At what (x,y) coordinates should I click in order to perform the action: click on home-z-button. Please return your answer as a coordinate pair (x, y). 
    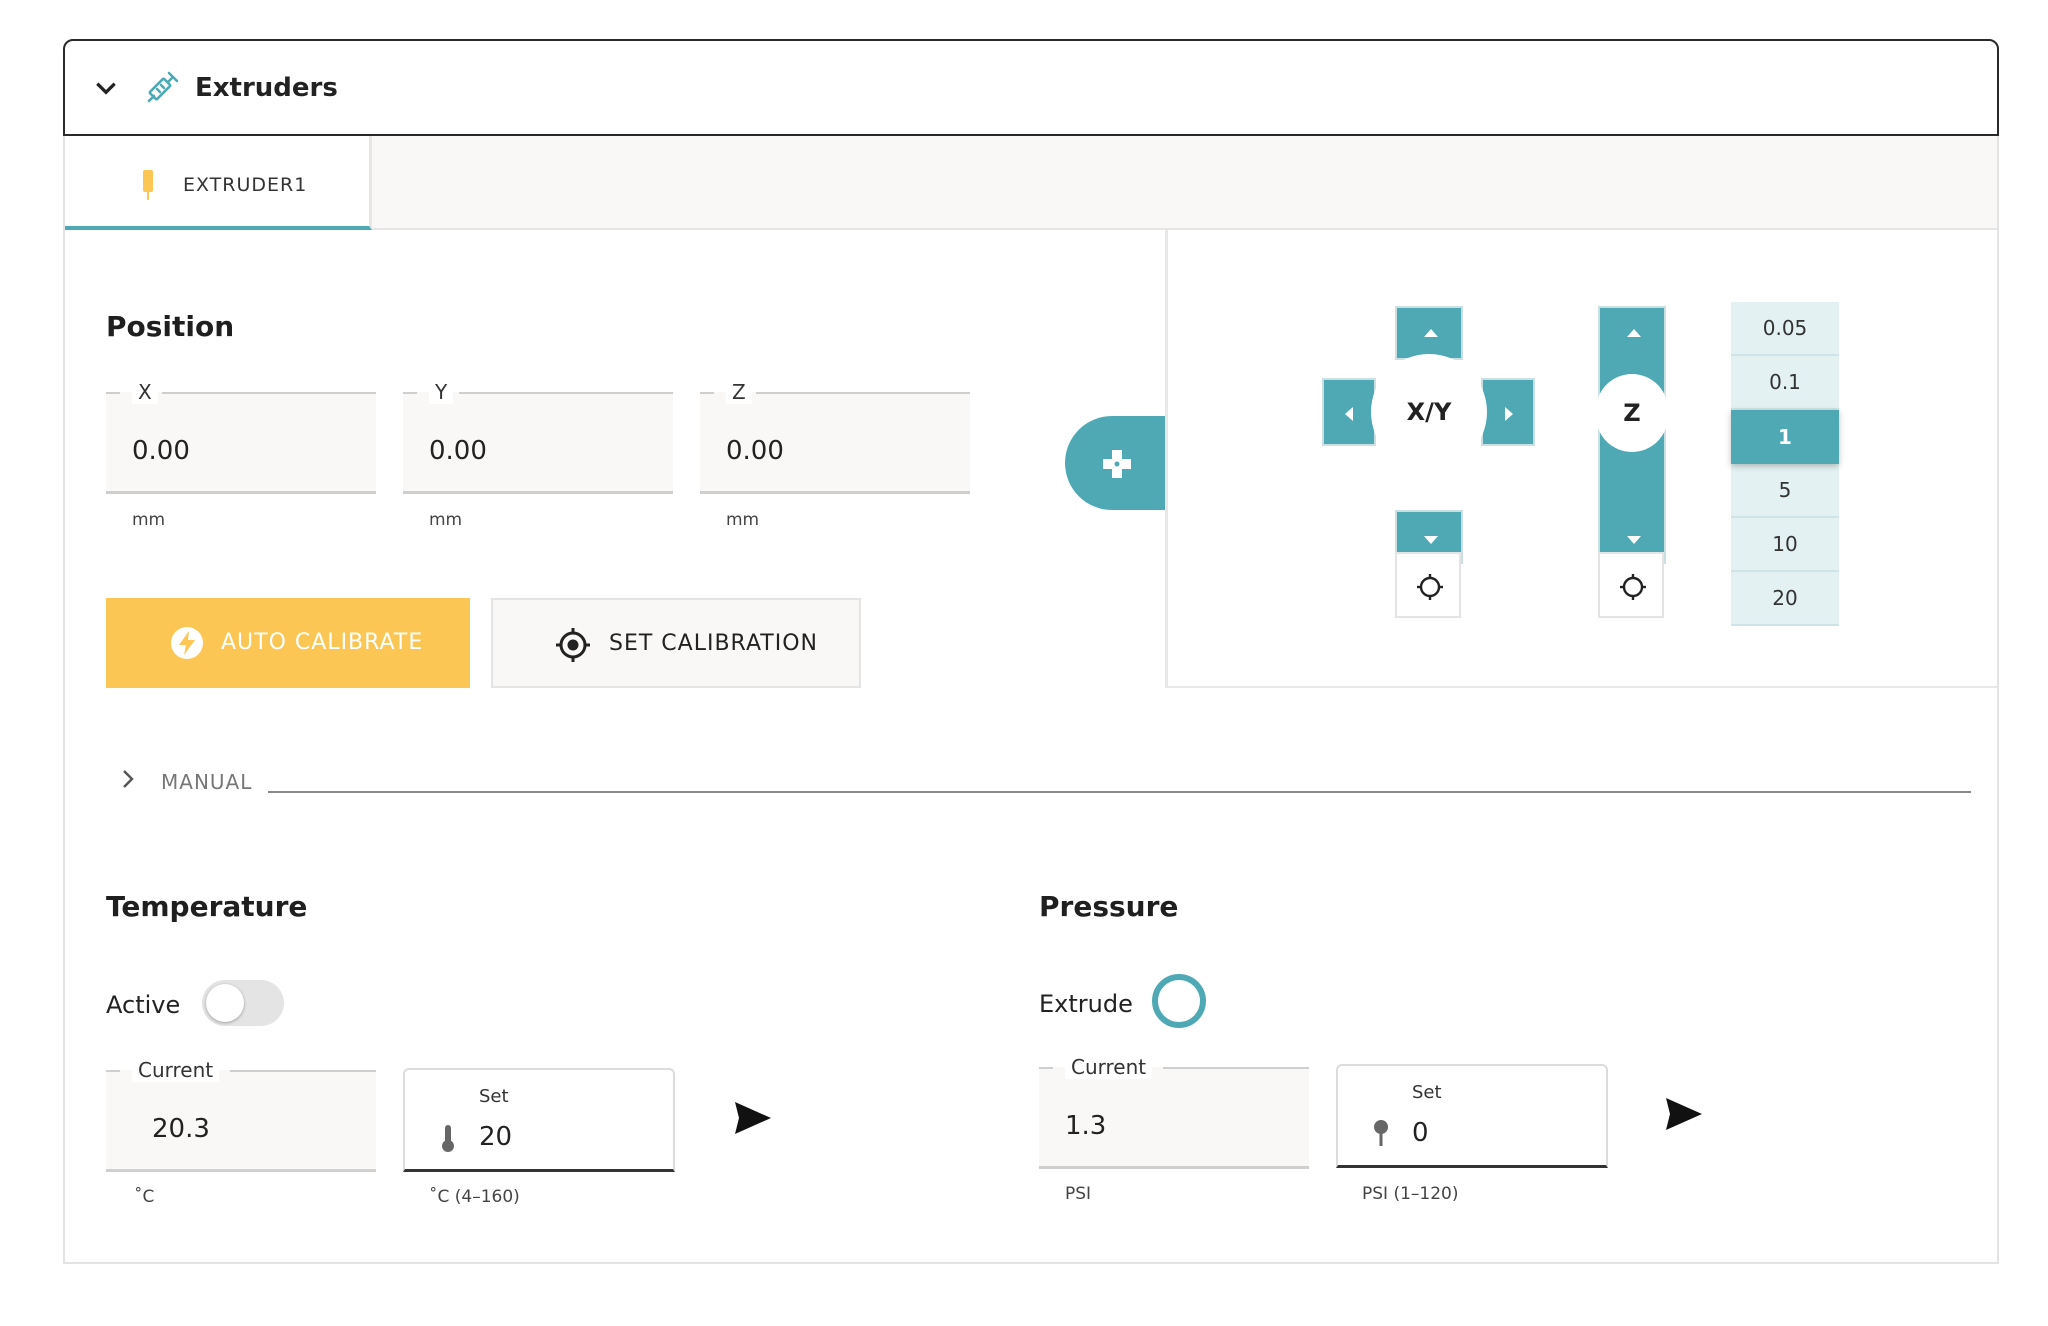
    Looking at the image, I should click on (1631, 585).